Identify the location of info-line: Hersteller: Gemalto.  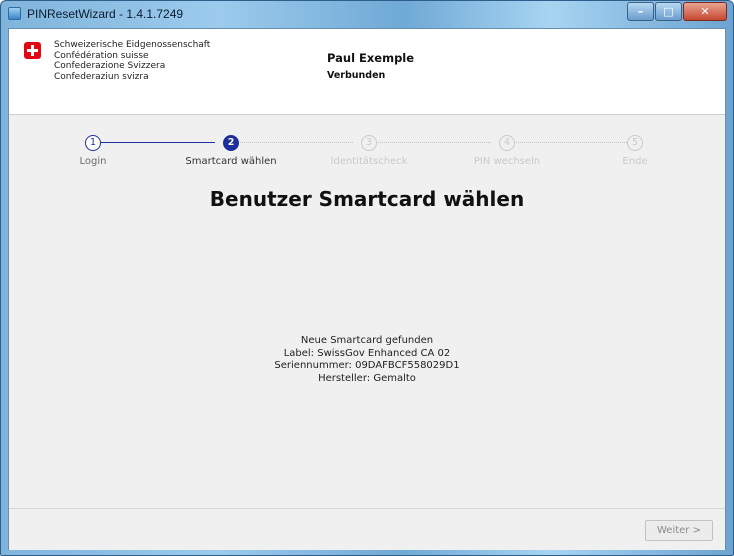
(367, 378).